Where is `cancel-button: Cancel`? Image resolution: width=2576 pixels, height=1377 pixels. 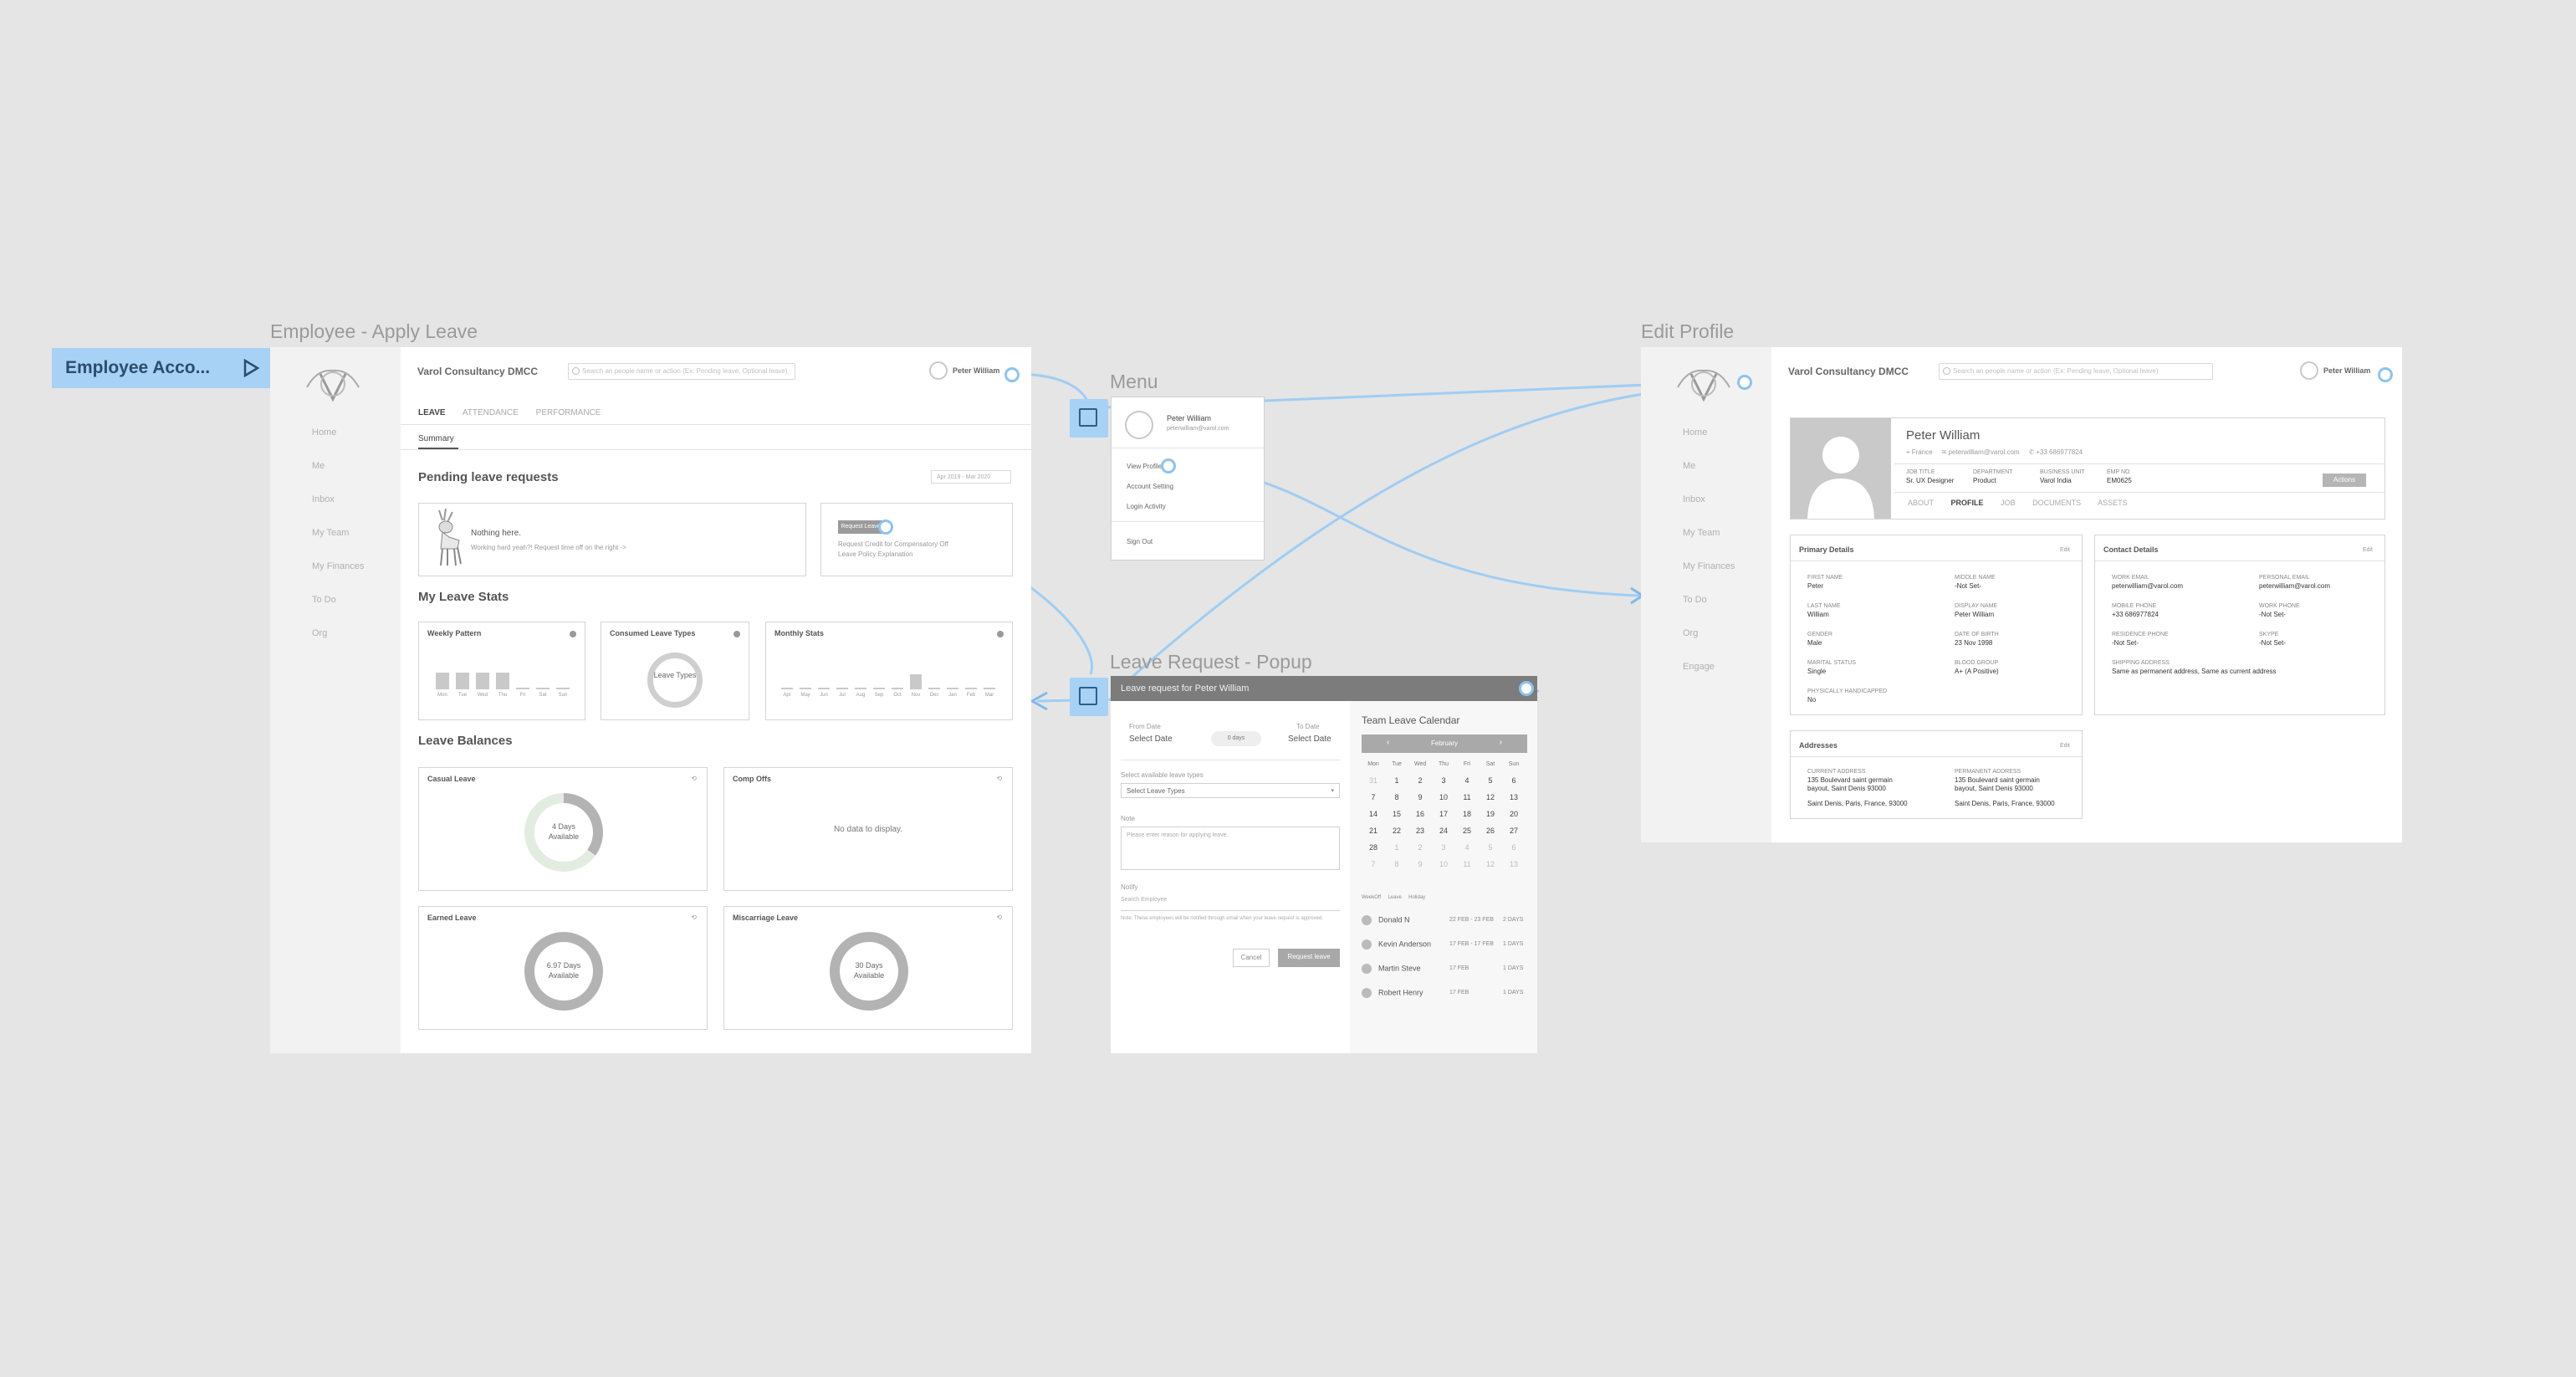
cancel-button: Cancel is located at coordinates (1251, 958).